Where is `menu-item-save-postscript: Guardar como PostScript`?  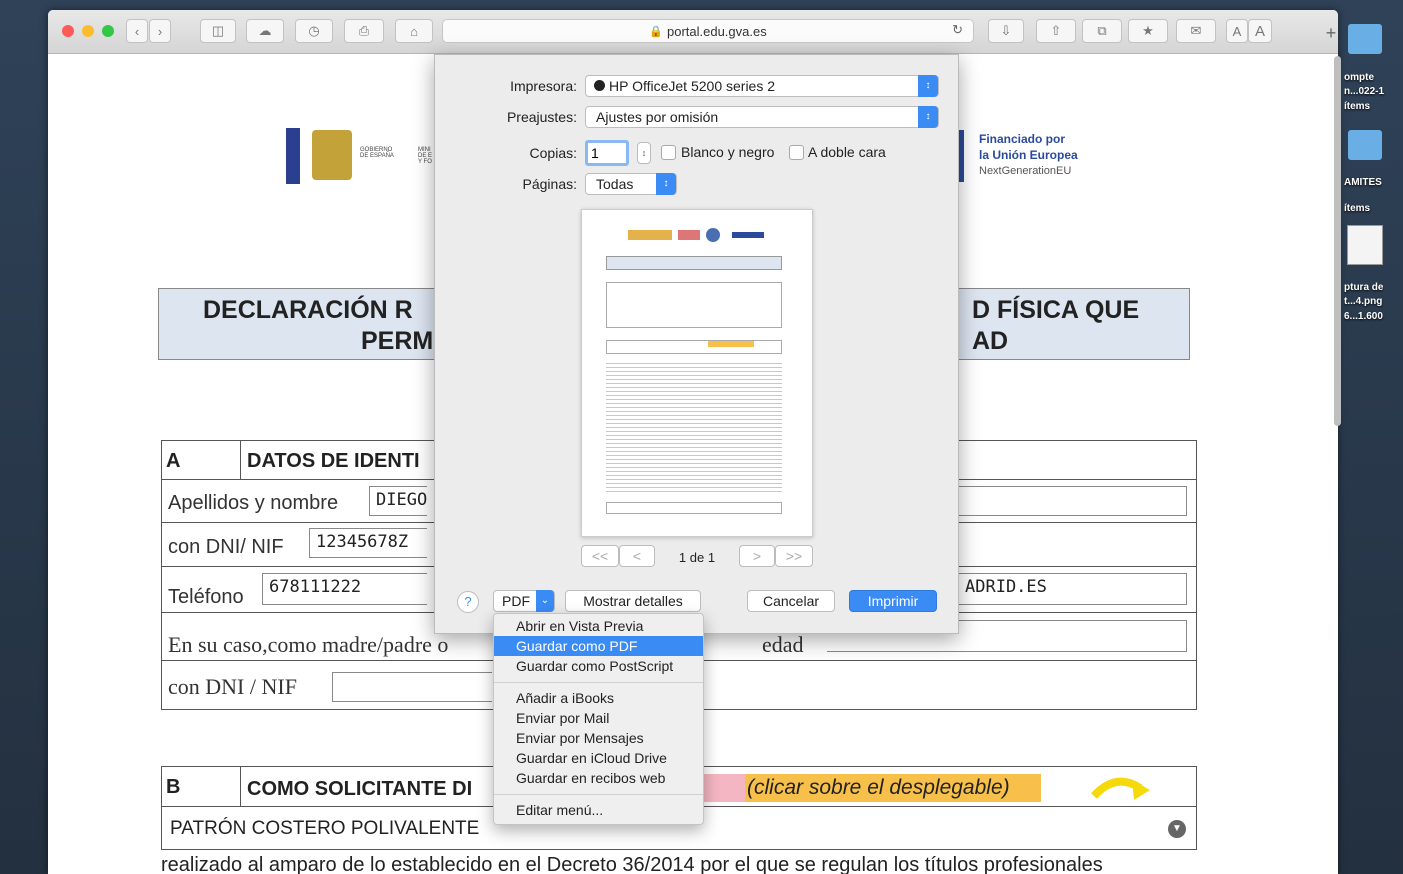
menu-item-save-postscript: Guardar como PostScript is located at coordinates (598, 666).